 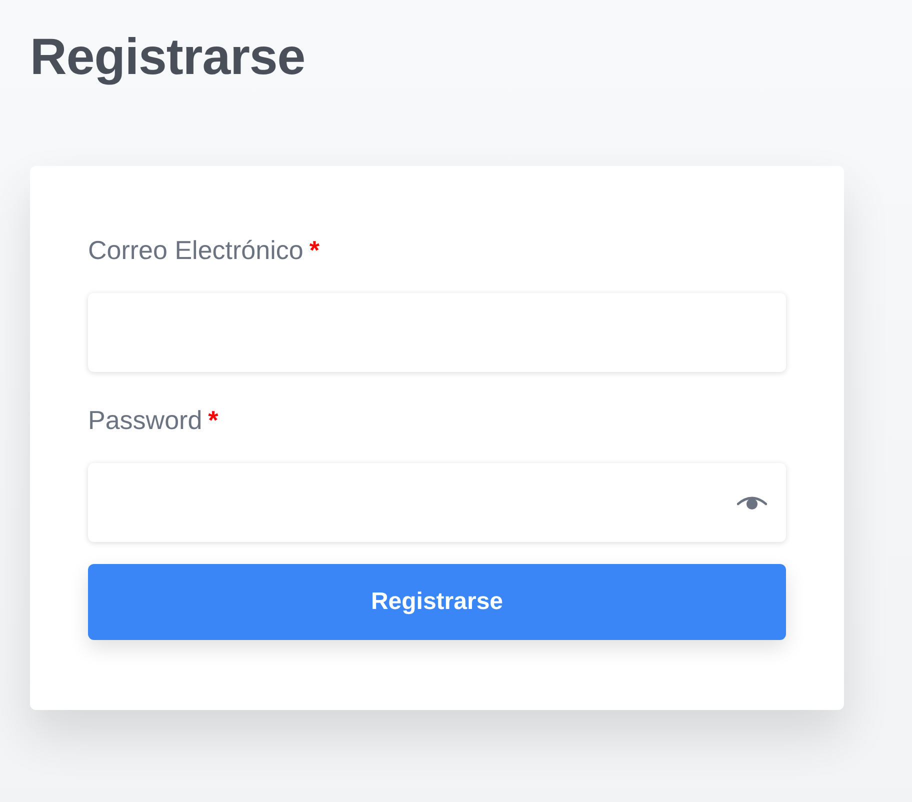 What do you see at coordinates (437, 602) in the screenshot?
I see `submit-button: Registrarse` at bounding box center [437, 602].